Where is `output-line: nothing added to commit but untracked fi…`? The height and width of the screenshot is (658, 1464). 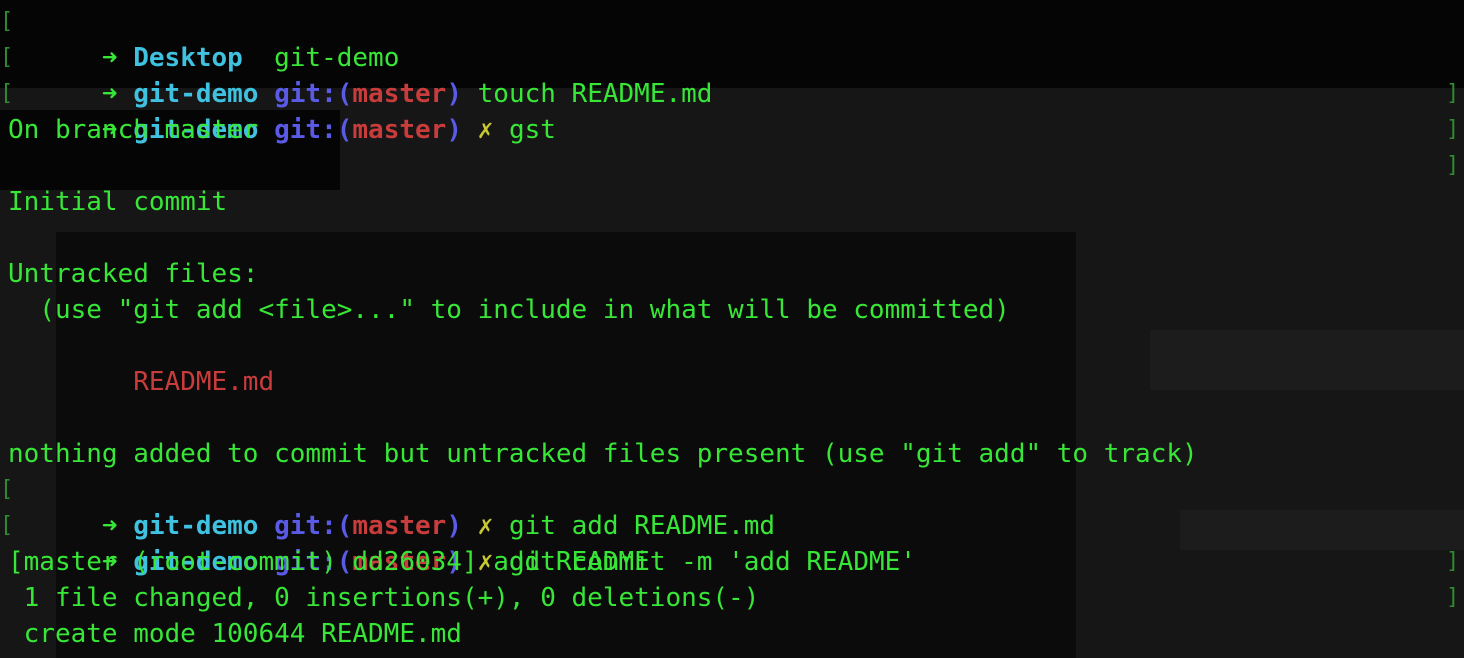 output-line: nothing added to commit but untracked fi… is located at coordinates (603, 454).